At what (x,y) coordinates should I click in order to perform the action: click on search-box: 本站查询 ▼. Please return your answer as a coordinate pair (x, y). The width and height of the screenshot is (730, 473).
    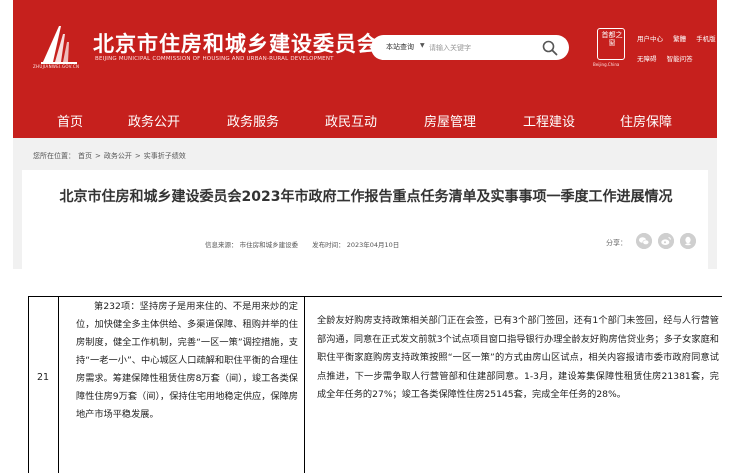
    Looking at the image, I should click on (470, 47).